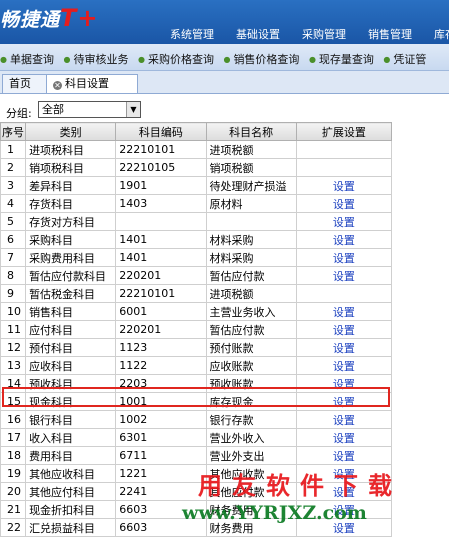 The width and height of the screenshot is (449, 540). What do you see at coordinates (251, 131) in the screenshot?
I see `header-name: 科目名称` at bounding box center [251, 131].